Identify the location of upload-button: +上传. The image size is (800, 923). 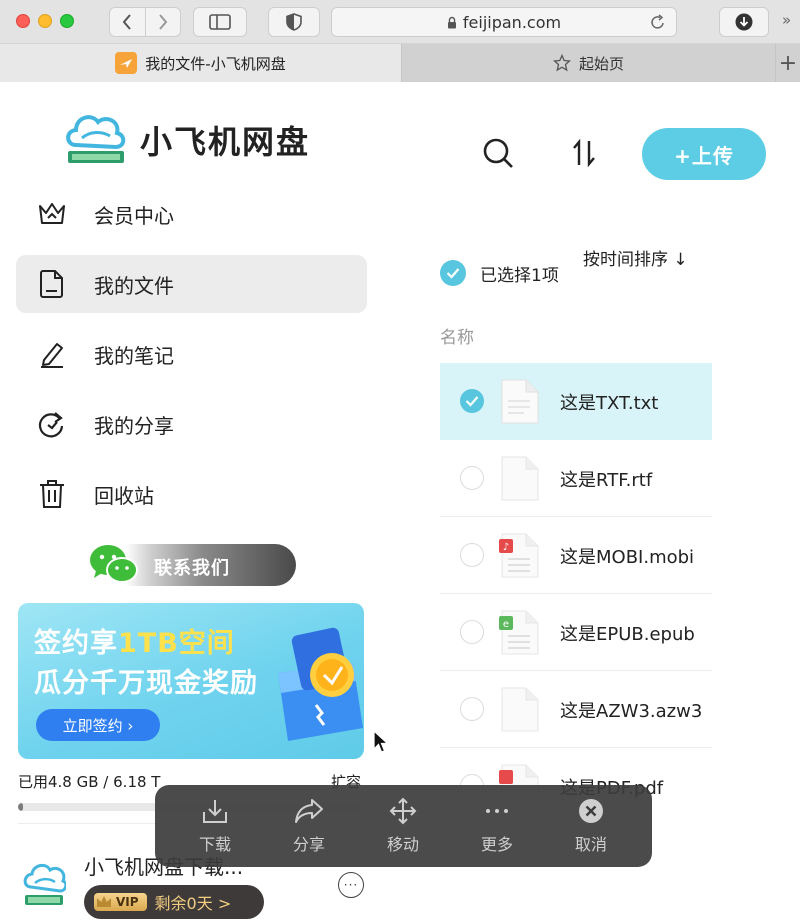
(704, 154).